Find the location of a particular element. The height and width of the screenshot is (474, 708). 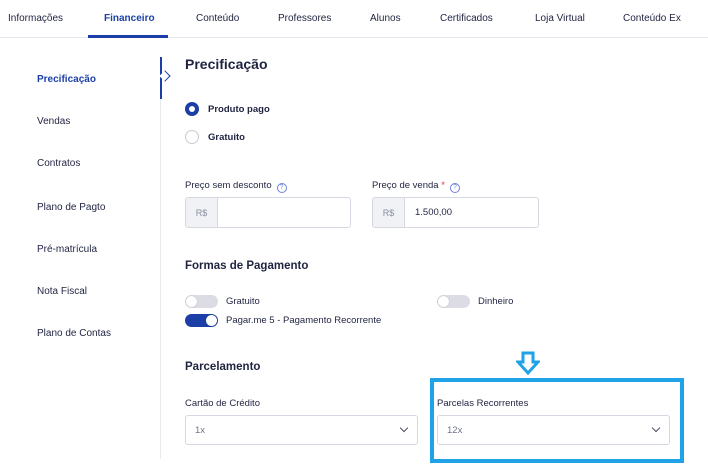

required-mark: * is located at coordinates (443, 185).